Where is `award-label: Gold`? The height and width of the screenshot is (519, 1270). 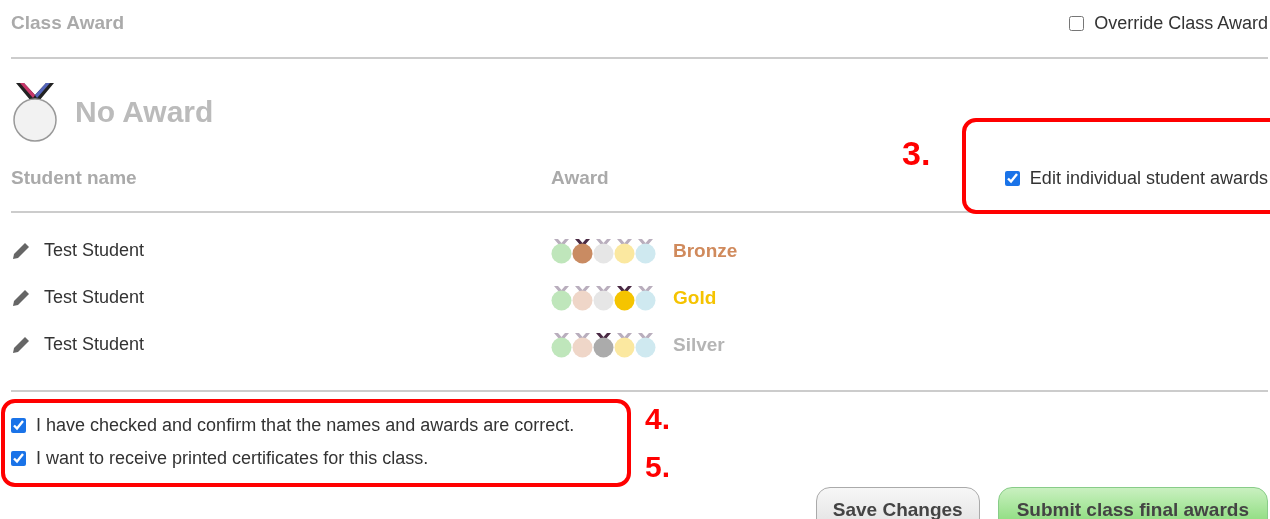
award-label: Gold is located at coordinates (695, 297).